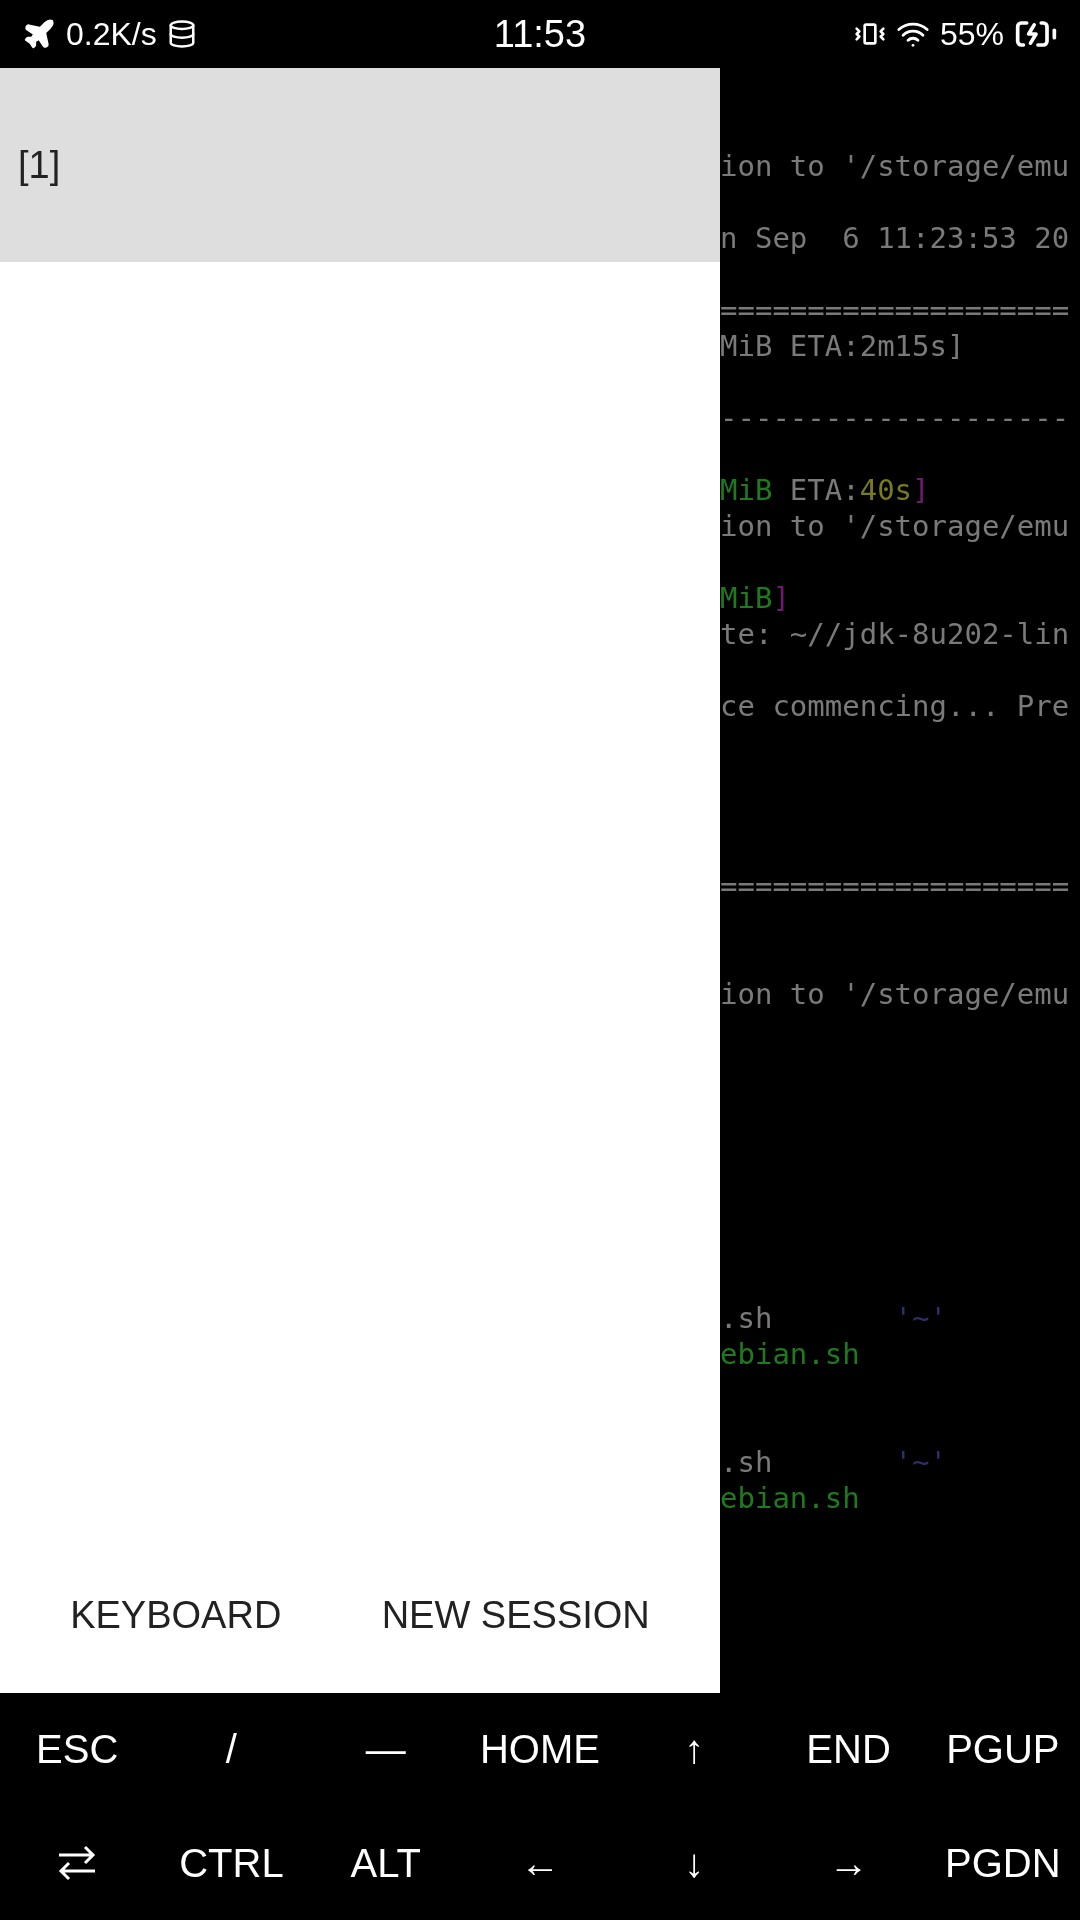 The image size is (1080, 1920). What do you see at coordinates (842, 346) in the screenshot?
I see `terminal-text: MiB ETA:2m15s]` at bounding box center [842, 346].